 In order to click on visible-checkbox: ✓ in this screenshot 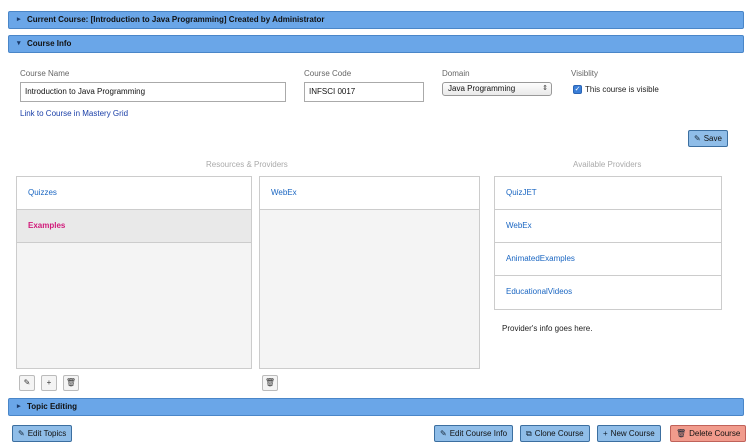, I will do `click(577, 89)`.